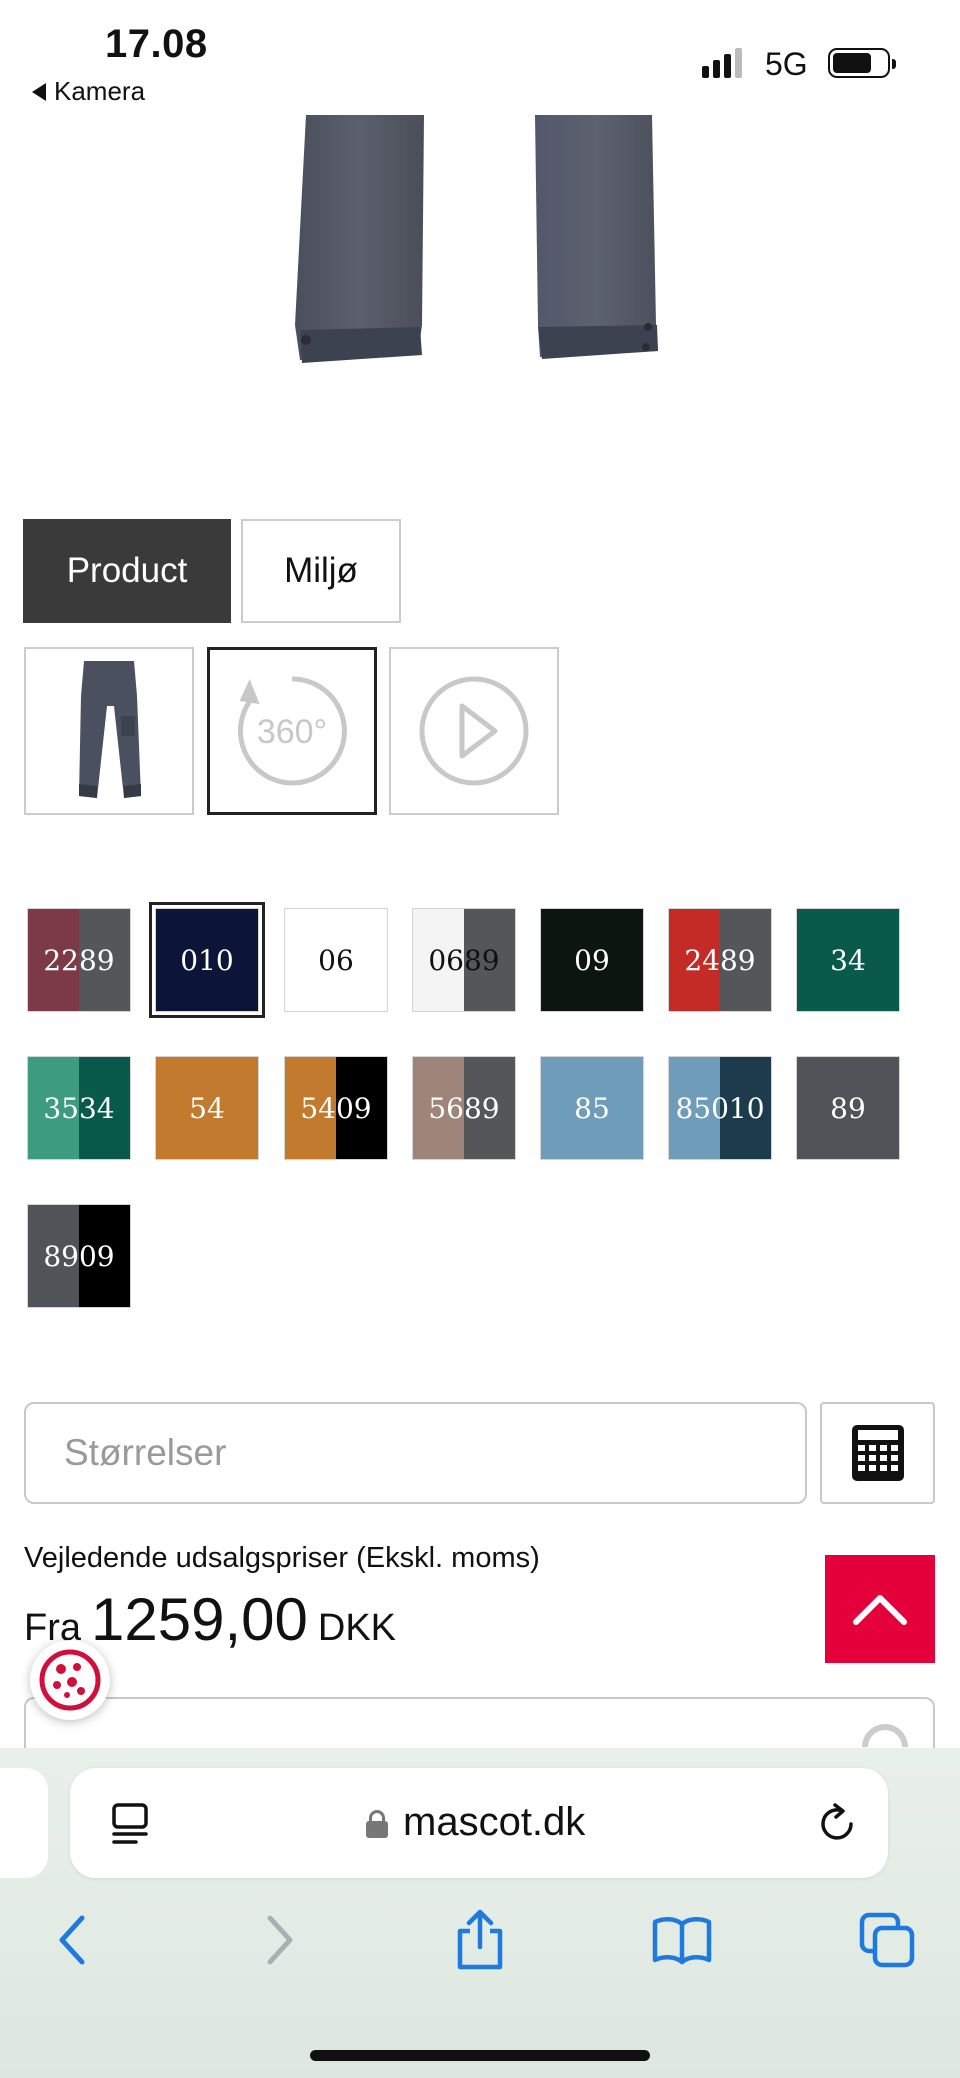 The image size is (960, 2078). What do you see at coordinates (786, 64) in the screenshot?
I see `network-type: 5G` at bounding box center [786, 64].